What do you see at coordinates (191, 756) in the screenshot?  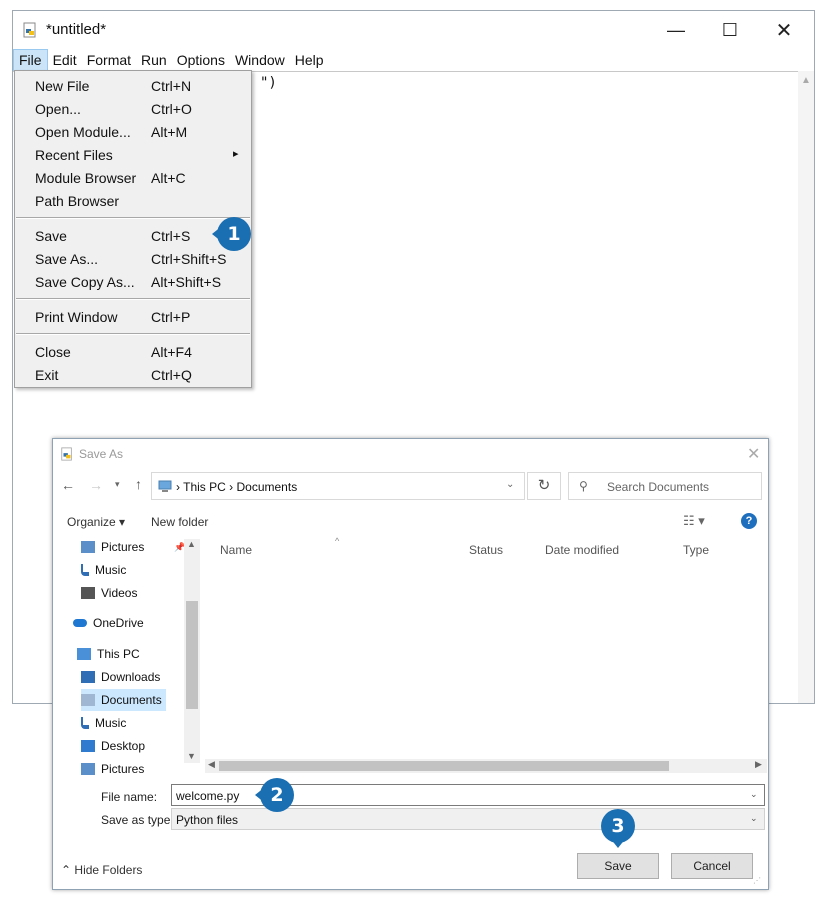 I see `scroll-down-icon: ▼` at bounding box center [191, 756].